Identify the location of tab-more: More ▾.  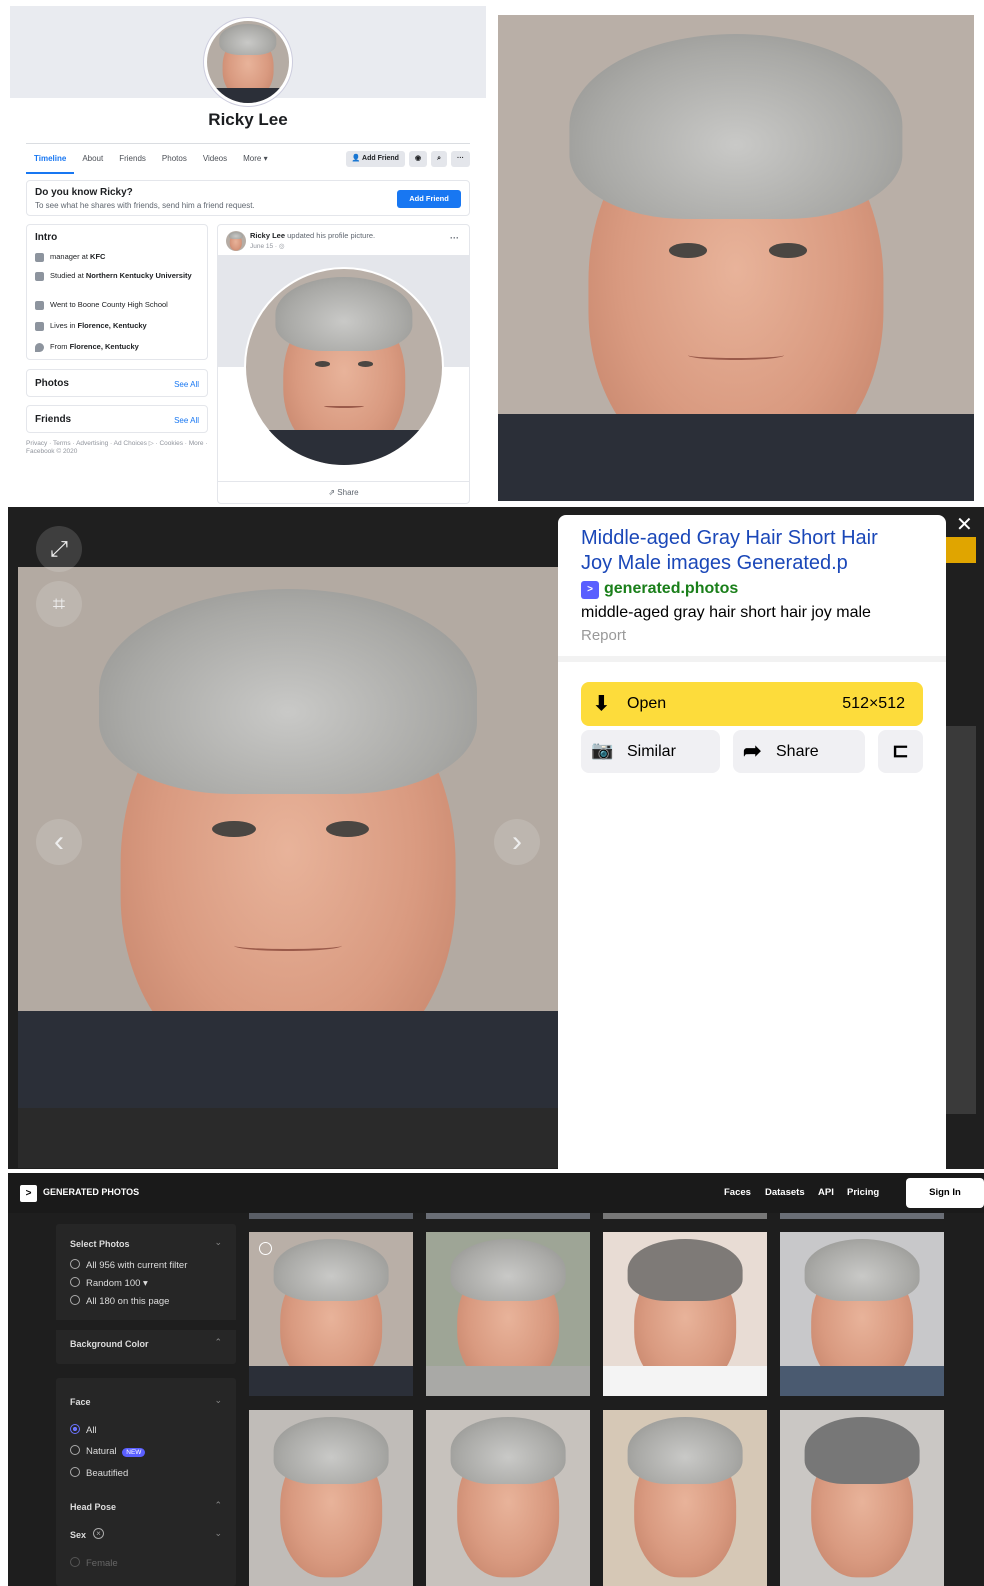
(255, 159).